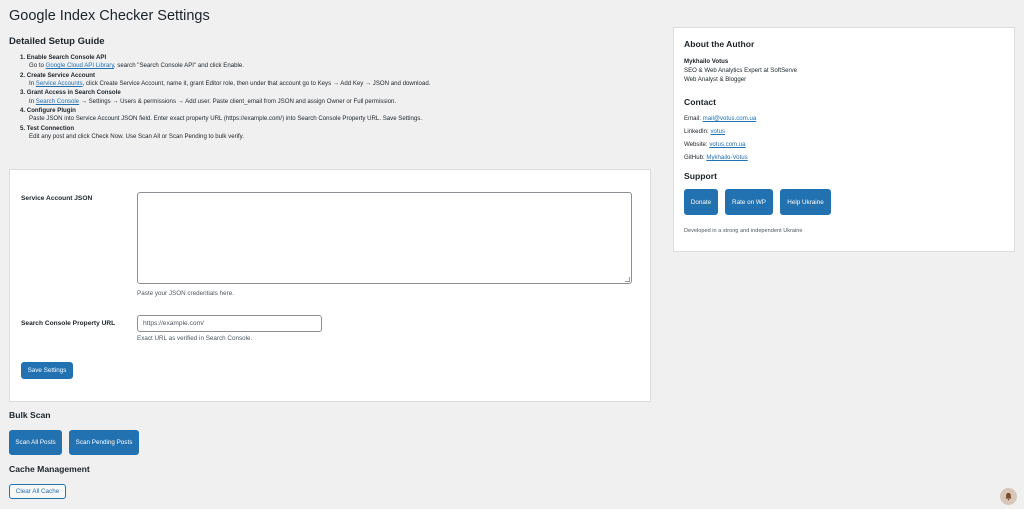  I want to click on author-role-secondary: Web Analyst & Blogger, so click(715, 79).